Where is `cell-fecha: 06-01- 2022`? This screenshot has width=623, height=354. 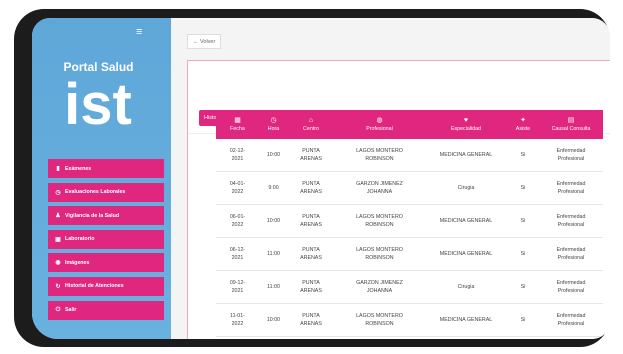
cell-fecha: 06-01- 2022 is located at coordinates (237, 221).